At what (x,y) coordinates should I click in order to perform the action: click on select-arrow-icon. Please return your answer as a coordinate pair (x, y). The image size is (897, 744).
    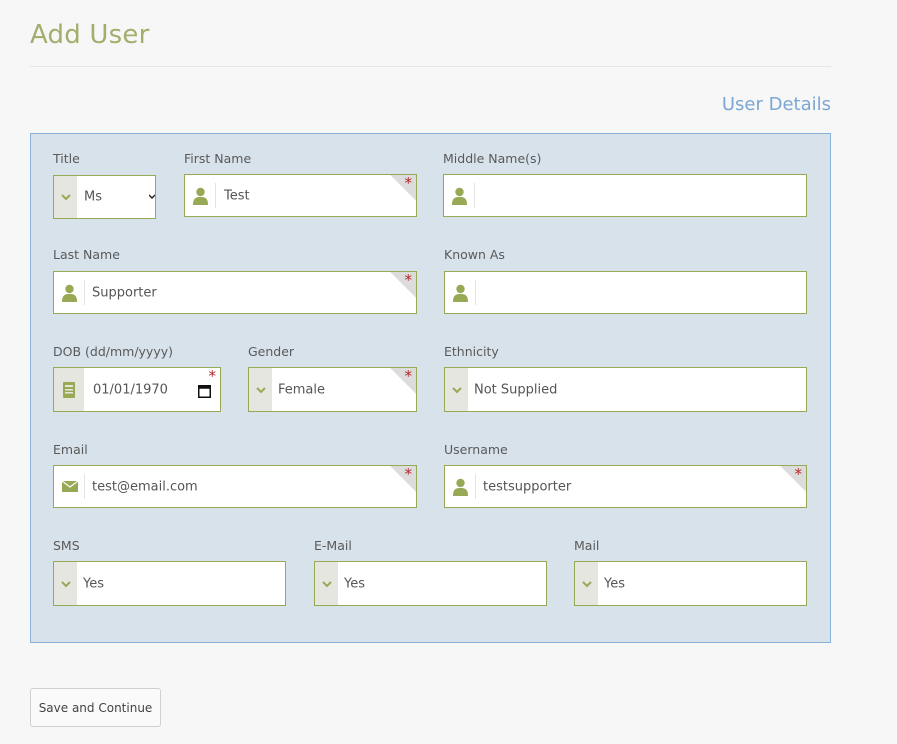
    Looking at the image, I should click on (152, 196).